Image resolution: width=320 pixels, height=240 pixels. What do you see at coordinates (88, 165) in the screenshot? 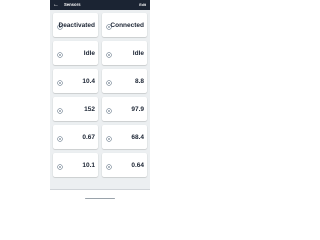
I see `sensor-card-value: 10.1` at bounding box center [88, 165].